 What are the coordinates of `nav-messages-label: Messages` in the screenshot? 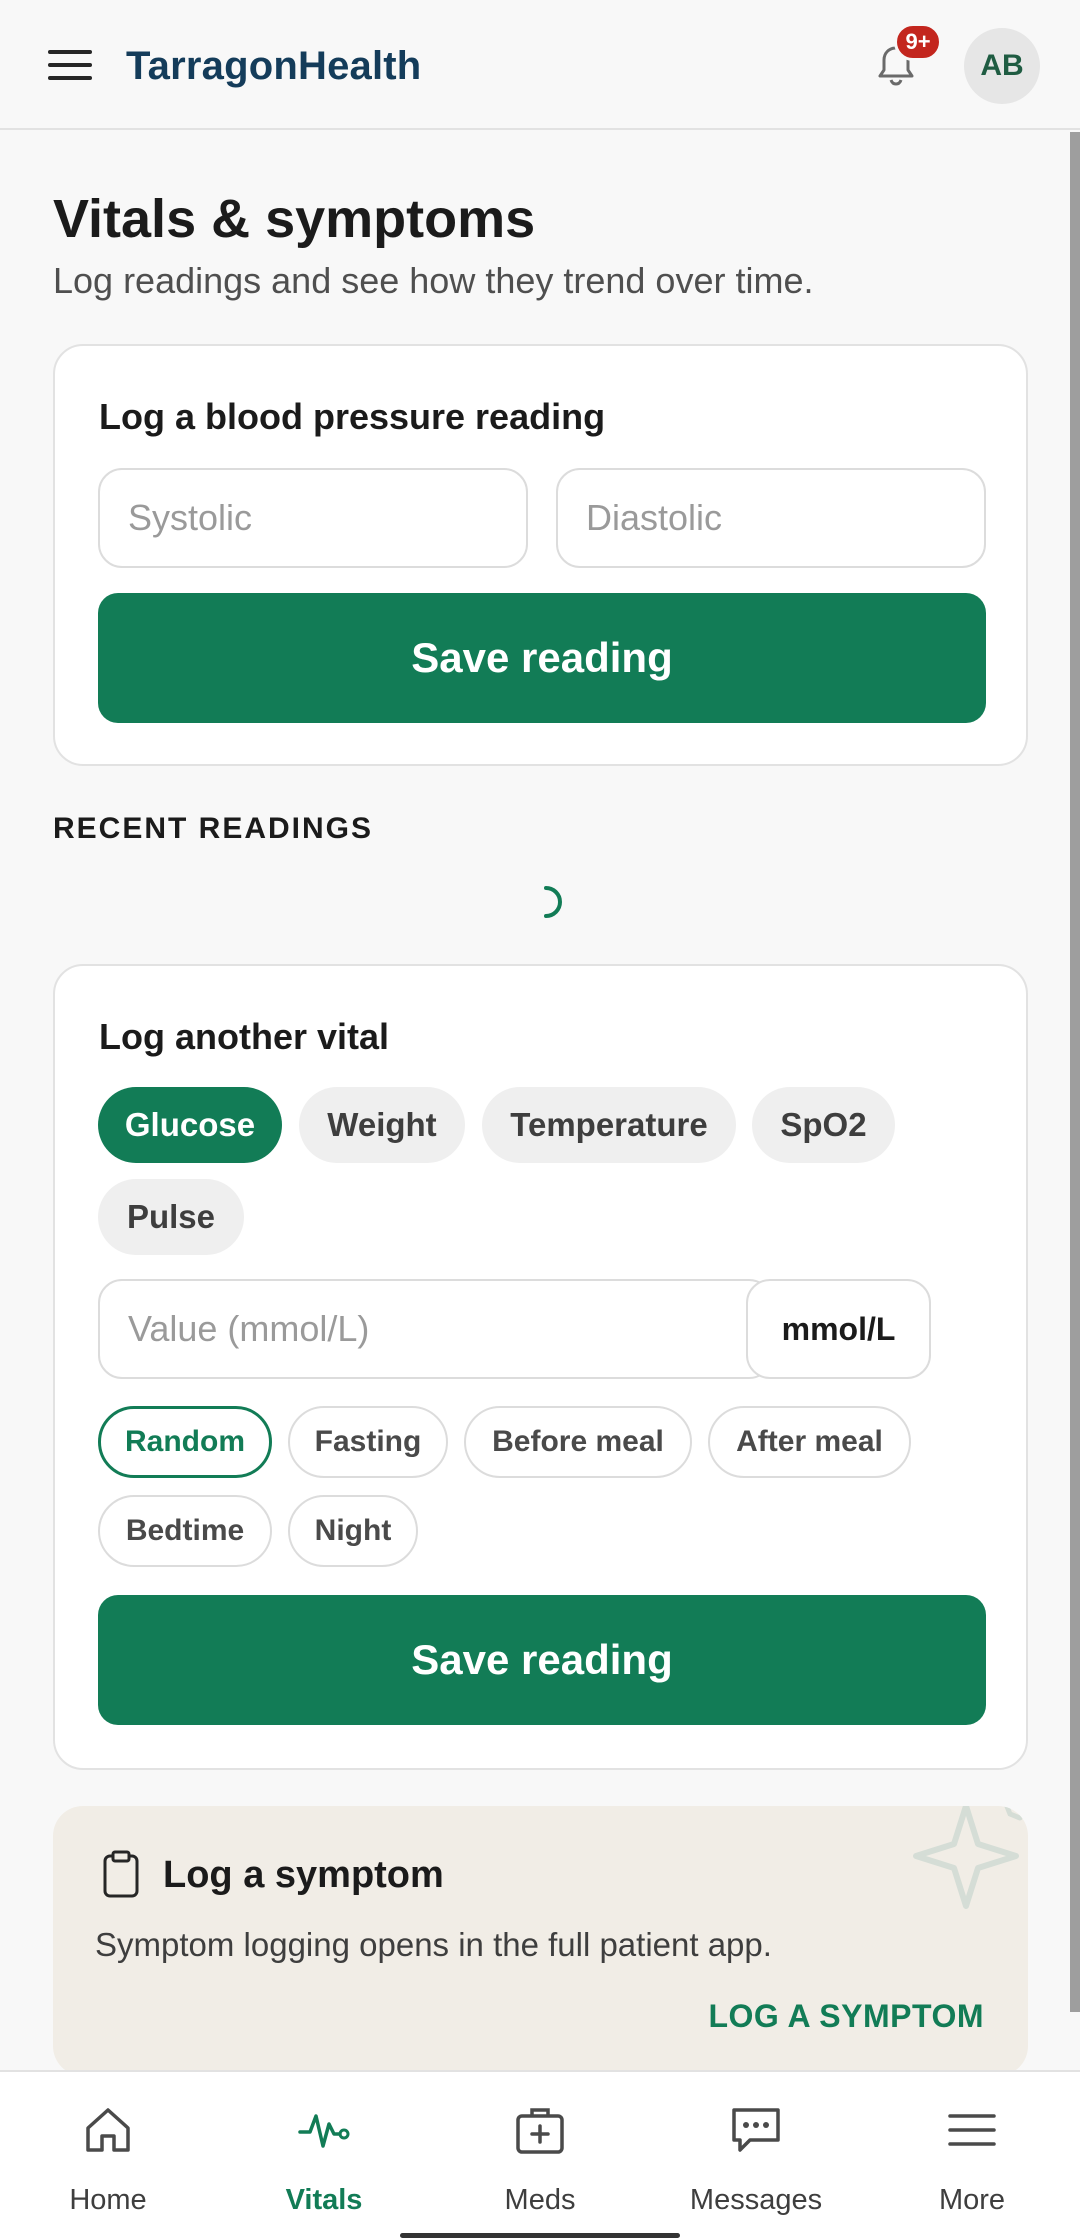 It's located at (756, 2200).